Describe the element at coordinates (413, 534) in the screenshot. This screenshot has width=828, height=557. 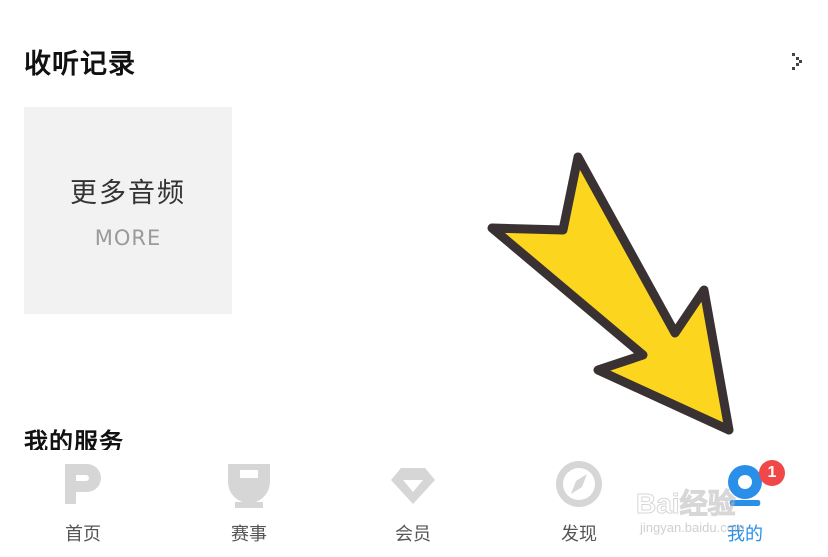
I see `tab-label-vip: 会员` at that location.